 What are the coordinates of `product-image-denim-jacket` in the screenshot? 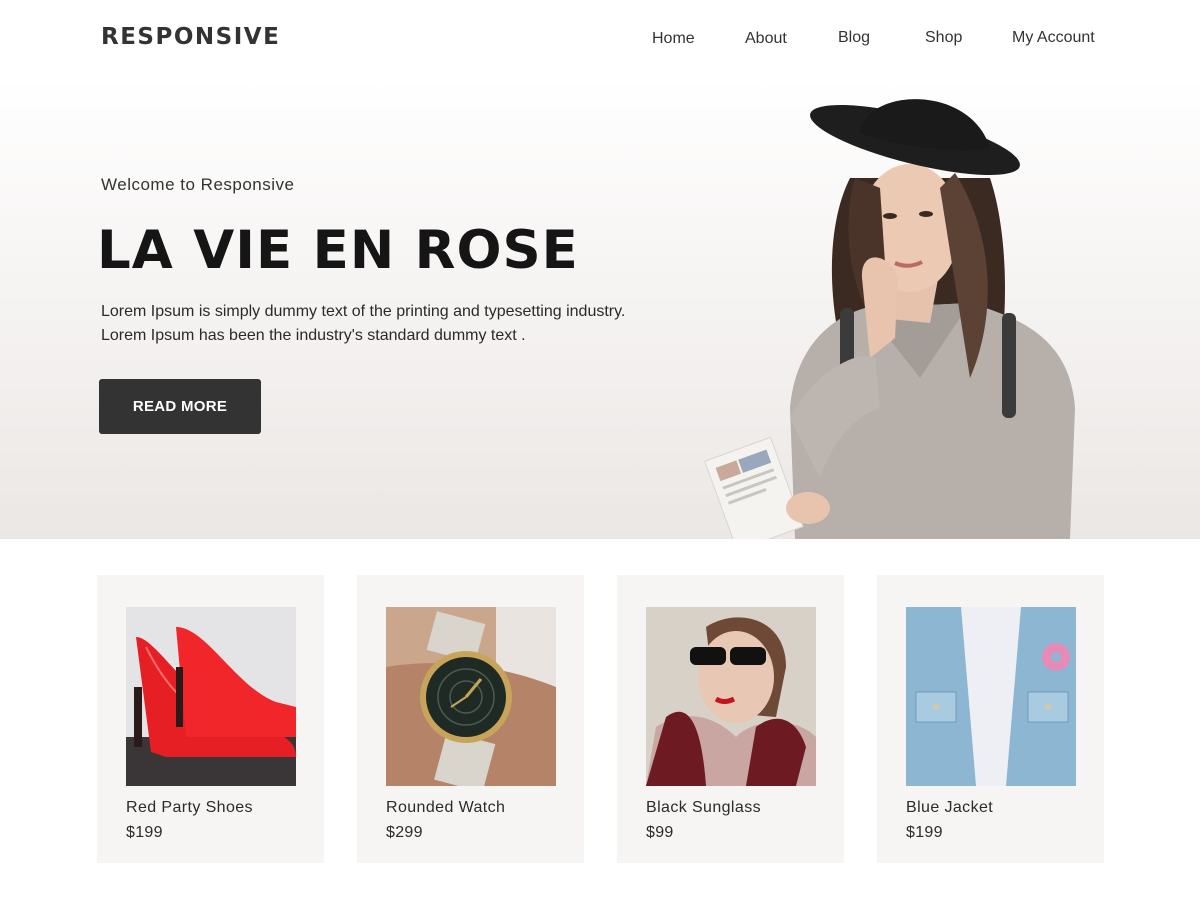 It's located at (991, 696).